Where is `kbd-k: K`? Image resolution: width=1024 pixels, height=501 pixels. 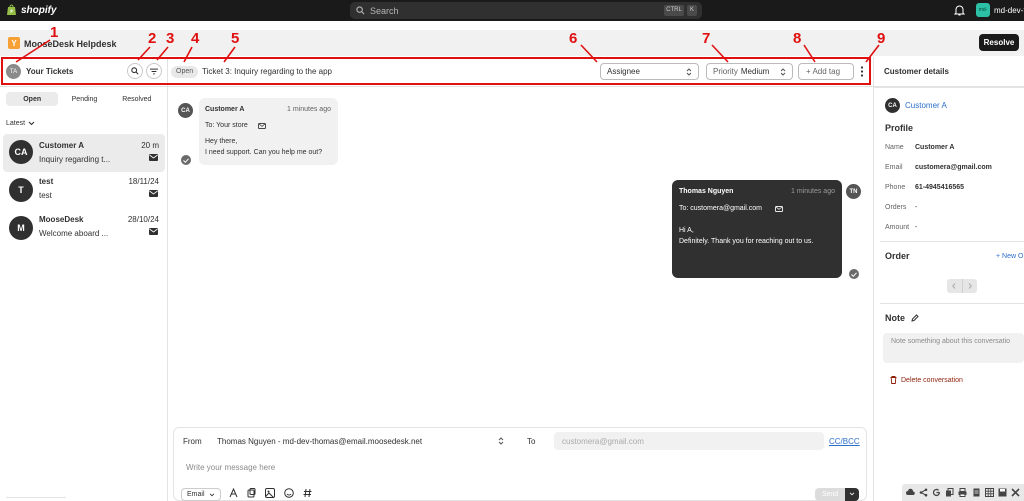 kbd-k: K is located at coordinates (692, 10).